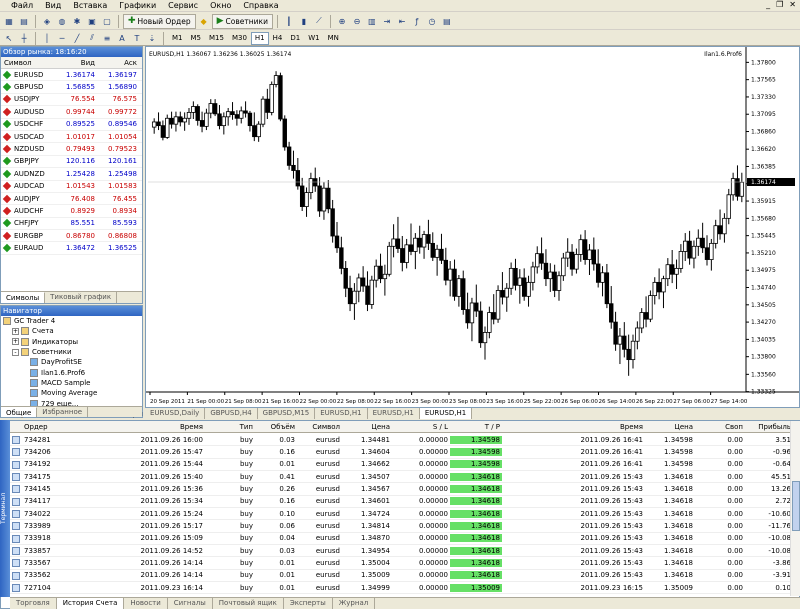 This screenshot has height=609, width=800. I want to click on col-ask: Аск, so click(116, 63).